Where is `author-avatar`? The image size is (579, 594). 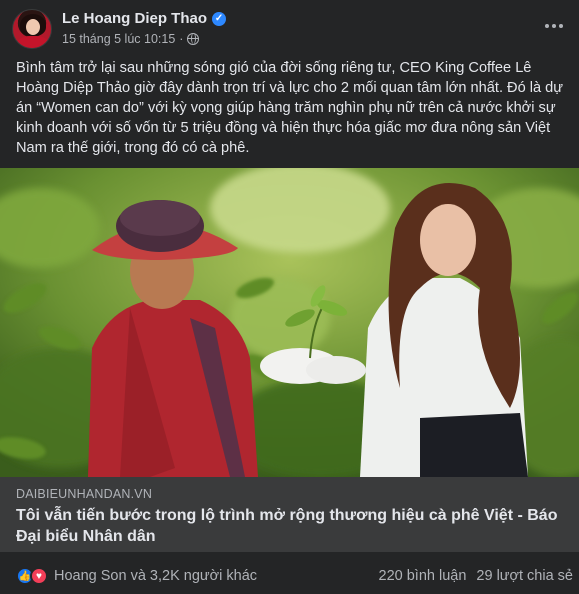 author-avatar is located at coordinates (32, 29).